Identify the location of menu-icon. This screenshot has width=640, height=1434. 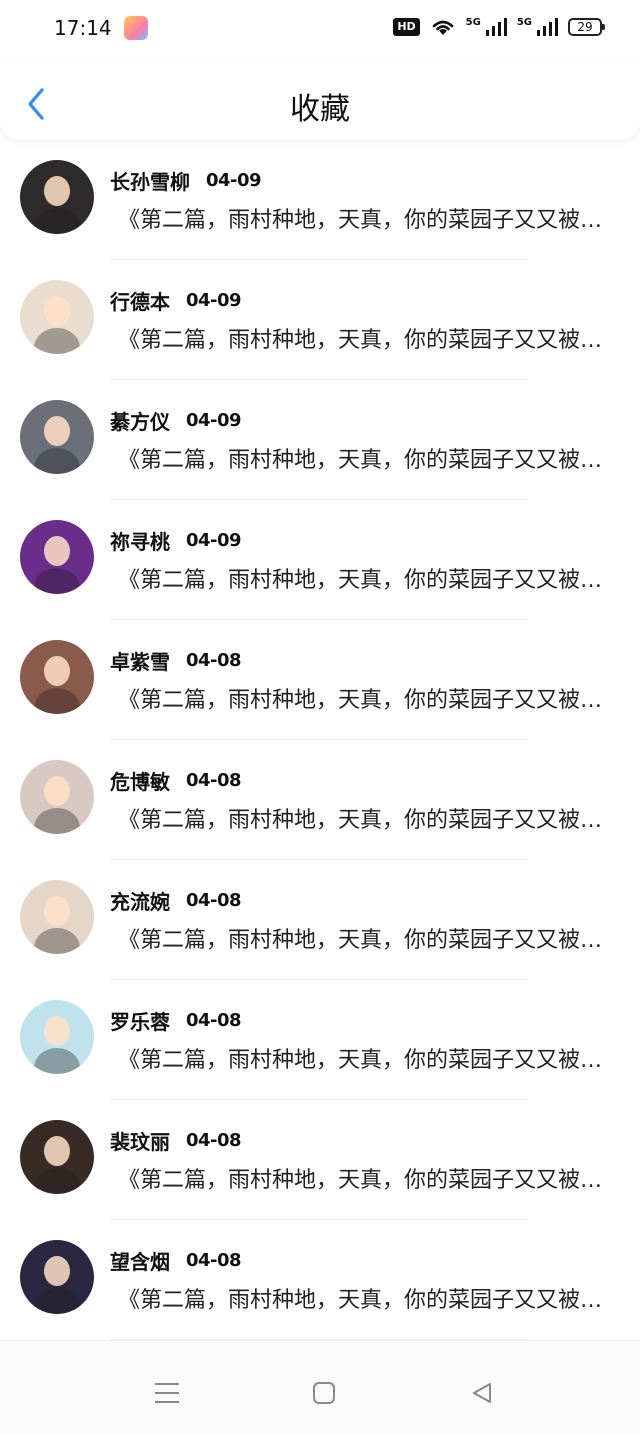
(167, 1395).